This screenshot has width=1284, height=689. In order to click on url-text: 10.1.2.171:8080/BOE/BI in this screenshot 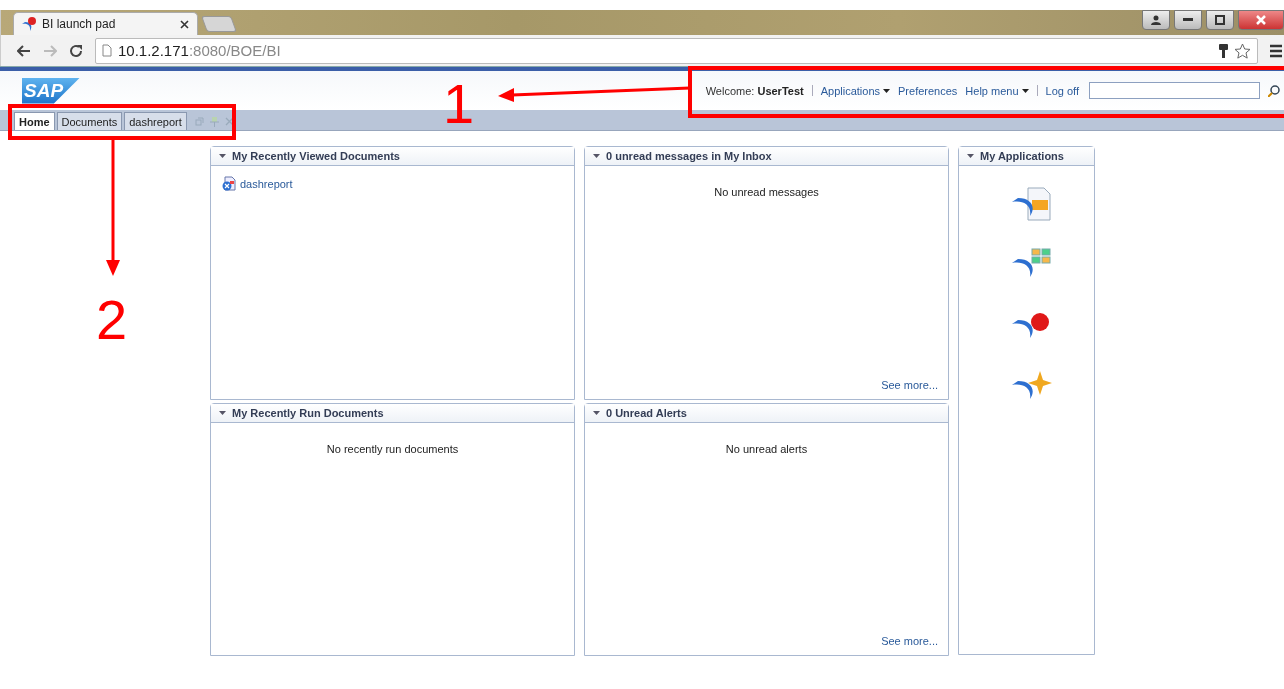, I will do `click(199, 50)`.